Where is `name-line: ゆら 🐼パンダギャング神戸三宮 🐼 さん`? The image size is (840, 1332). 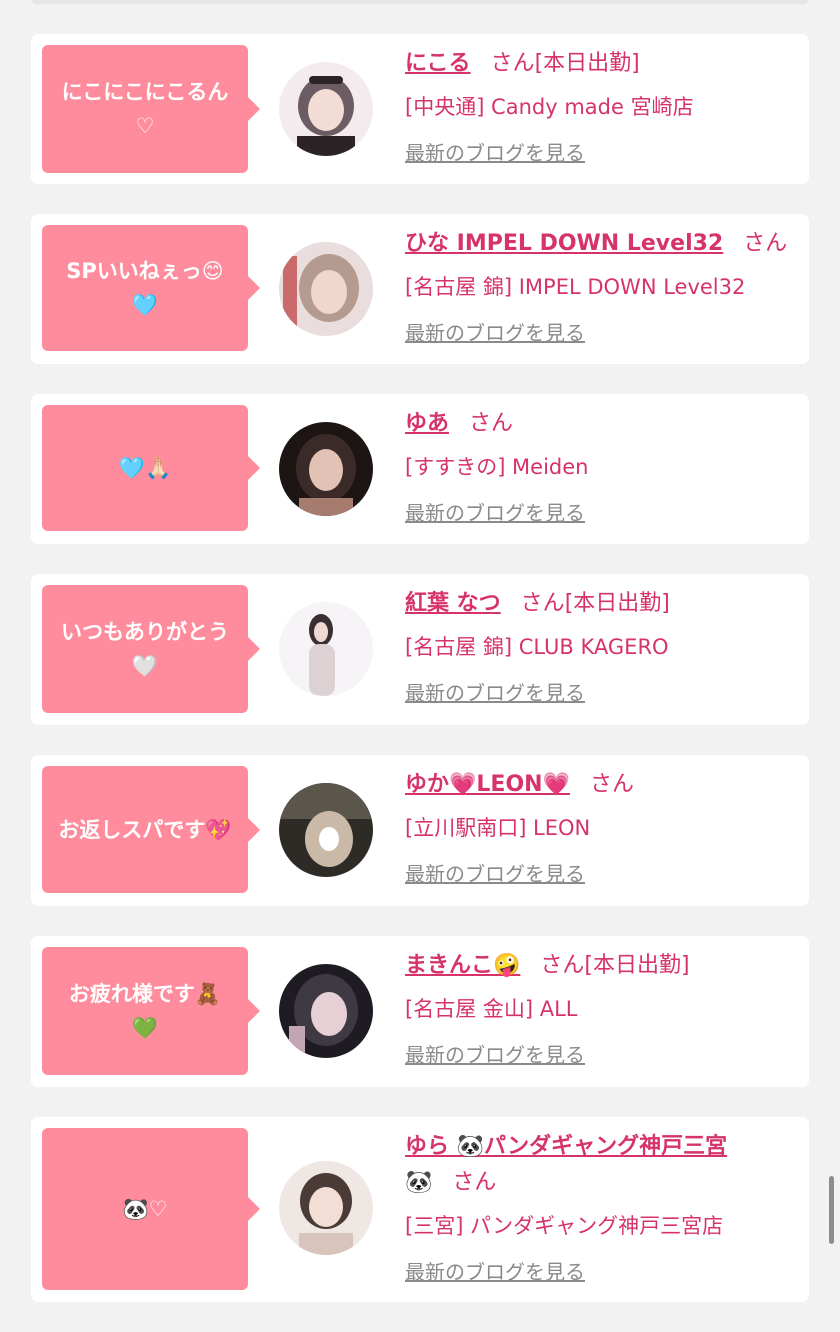 name-line: ゆら 🐼パンダギャング神戸三宮 🐼 さん is located at coordinates (601, 1165).